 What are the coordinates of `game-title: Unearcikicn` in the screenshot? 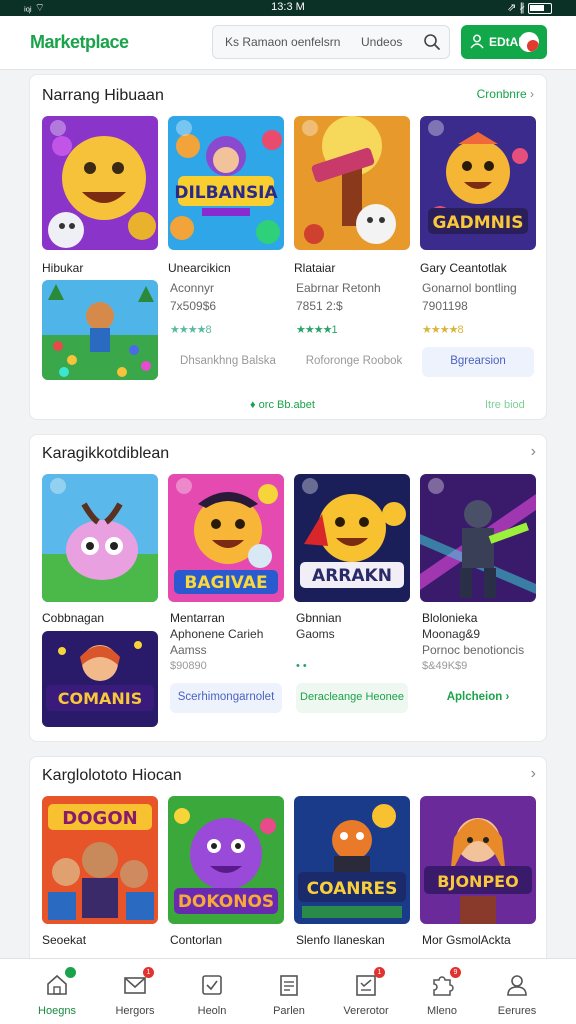 It's located at (199, 268).